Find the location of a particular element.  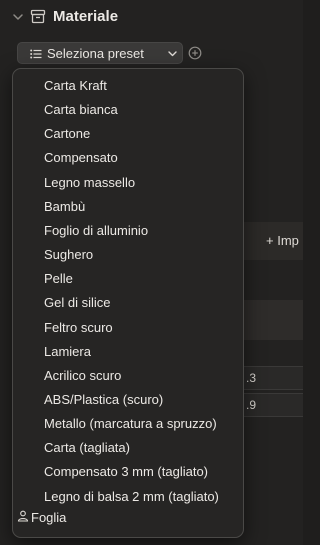

add-preset-icon is located at coordinates (195, 53).